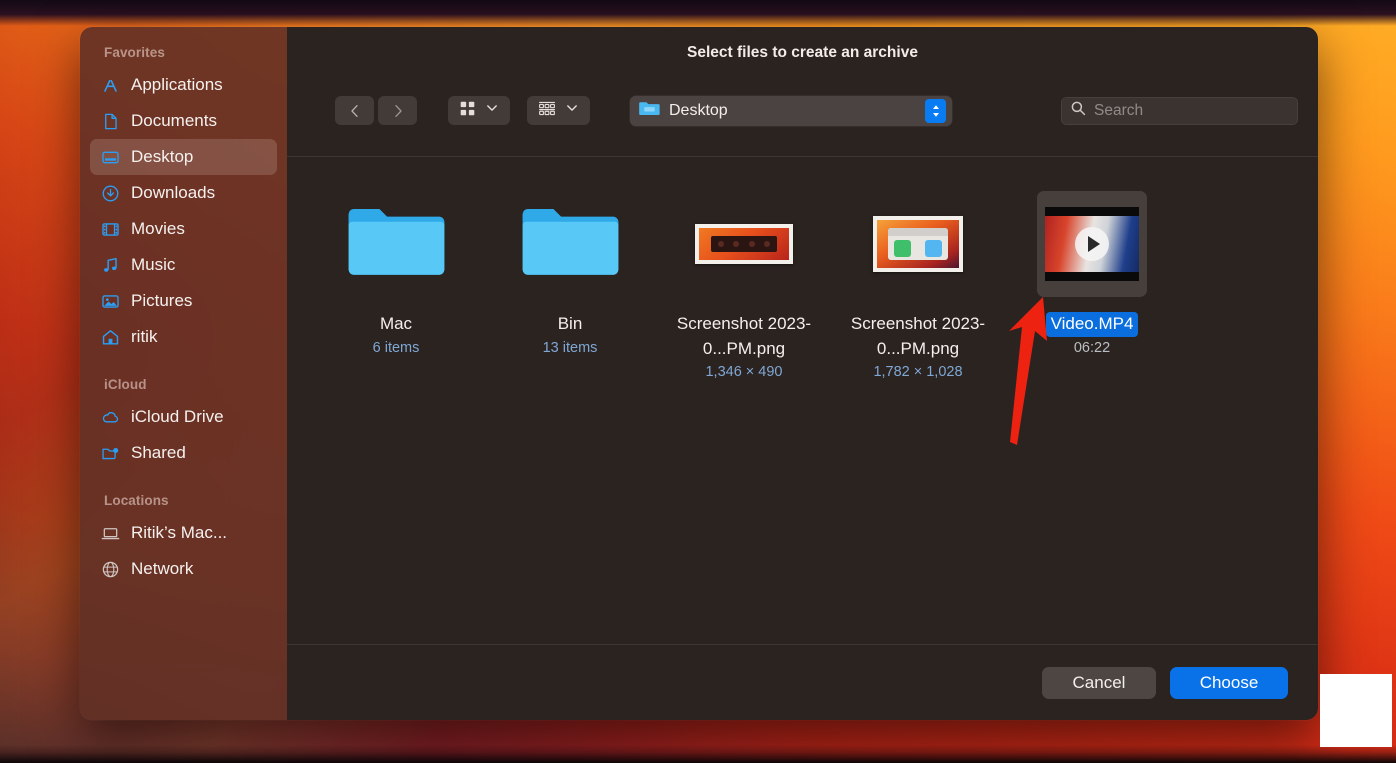  I want to click on search-icon, so click(1078, 110).